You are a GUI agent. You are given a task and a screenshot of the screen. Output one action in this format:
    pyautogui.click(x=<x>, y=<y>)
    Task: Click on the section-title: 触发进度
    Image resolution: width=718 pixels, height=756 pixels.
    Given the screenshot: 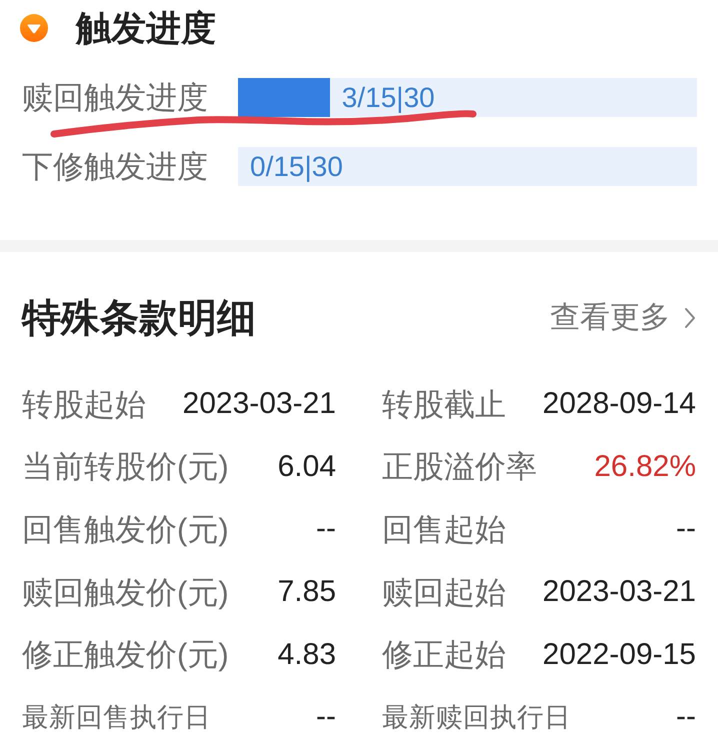 What is the action you would take?
    pyautogui.click(x=146, y=28)
    